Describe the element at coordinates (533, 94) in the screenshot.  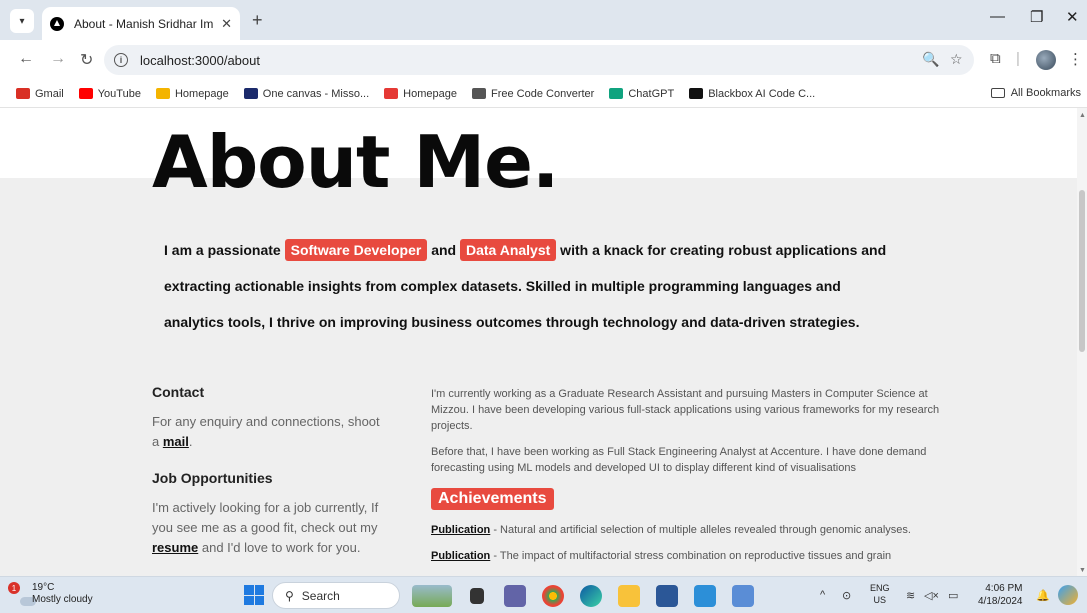
I see `bookmark-item: Free Code Converter` at that location.